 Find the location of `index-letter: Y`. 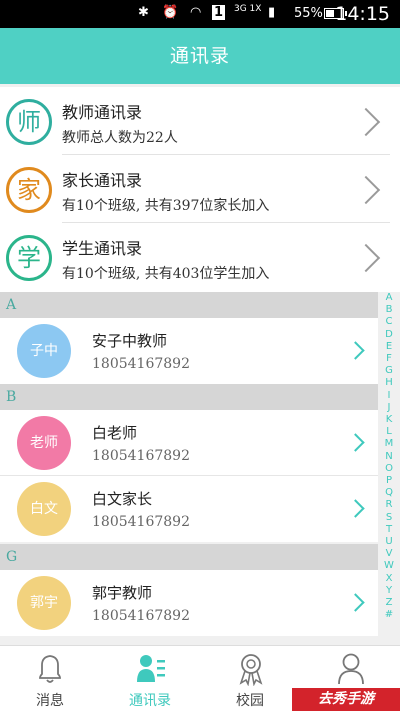

index-letter: Y is located at coordinates (389, 591).